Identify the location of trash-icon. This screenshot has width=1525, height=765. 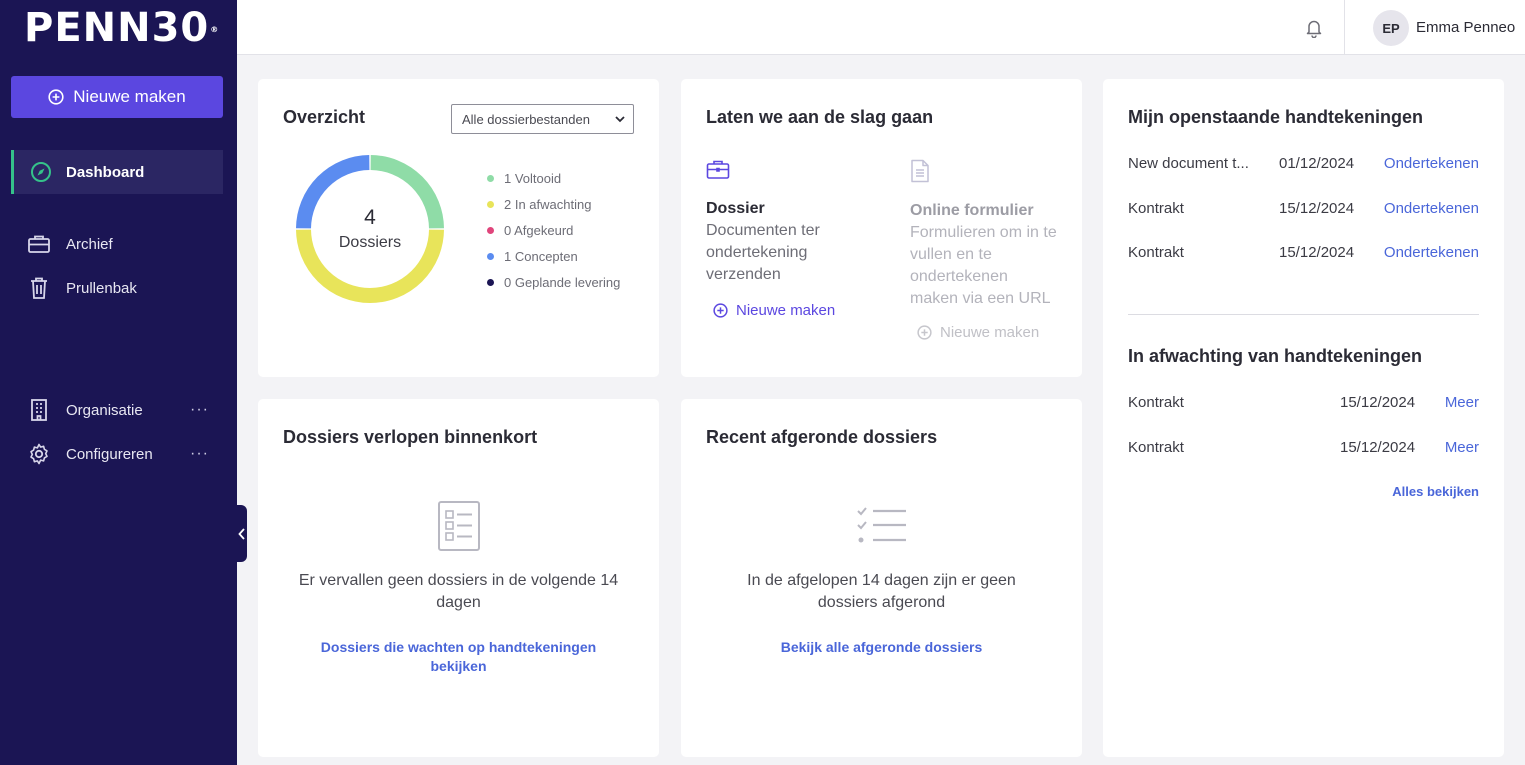
(39, 288).